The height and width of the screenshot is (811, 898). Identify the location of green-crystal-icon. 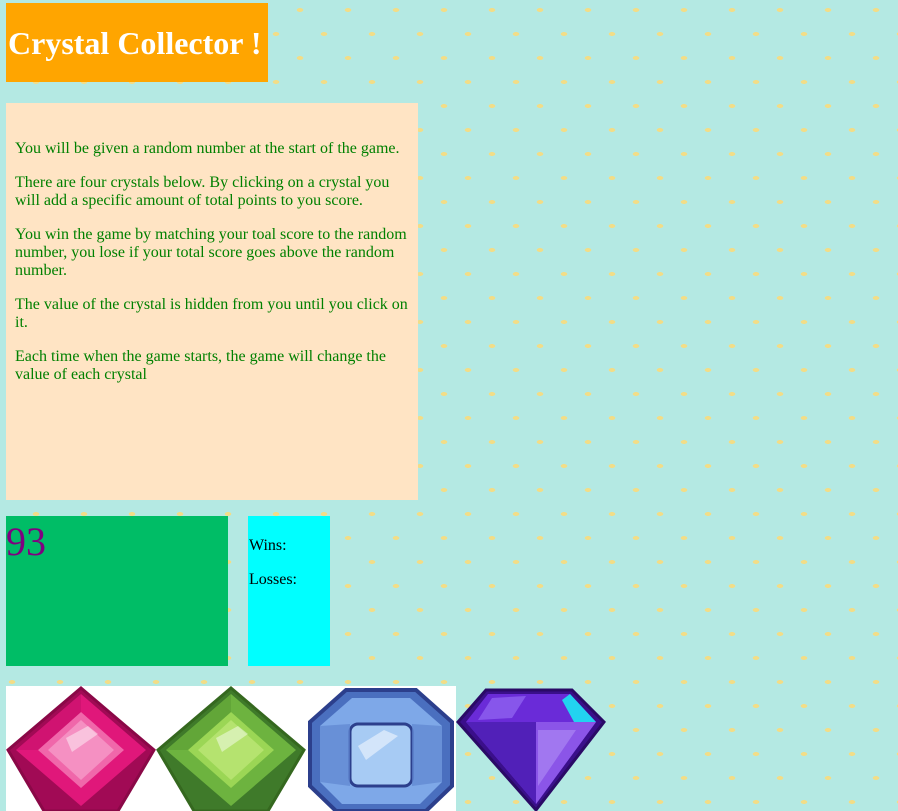
(231, 748).